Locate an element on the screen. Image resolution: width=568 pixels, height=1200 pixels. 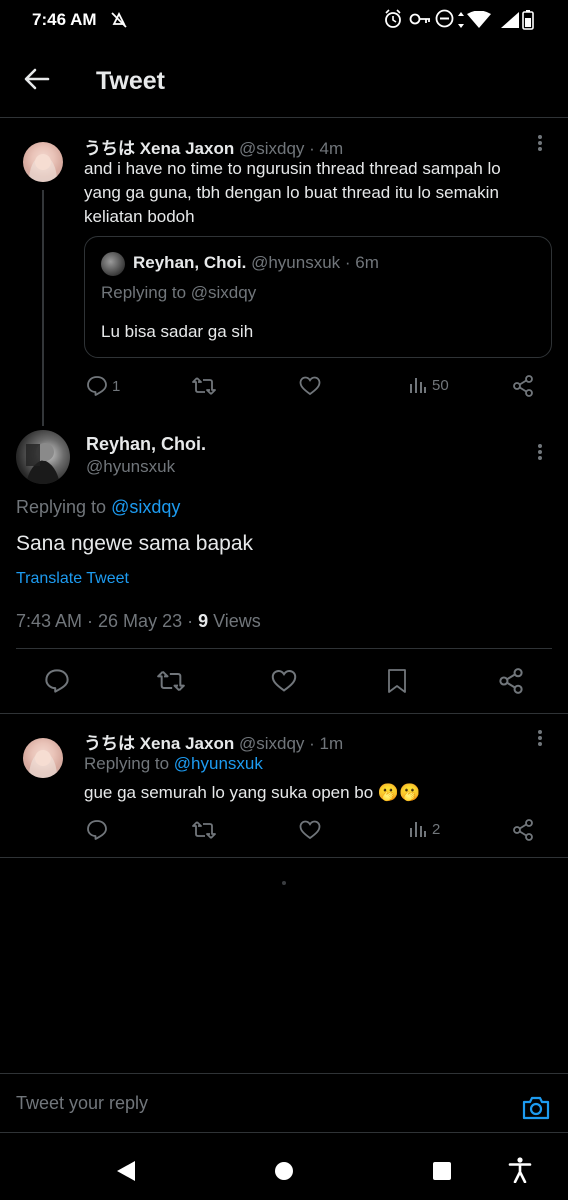
translate-tweet-link: Translate Tweet is located at coordinates (72, 579).